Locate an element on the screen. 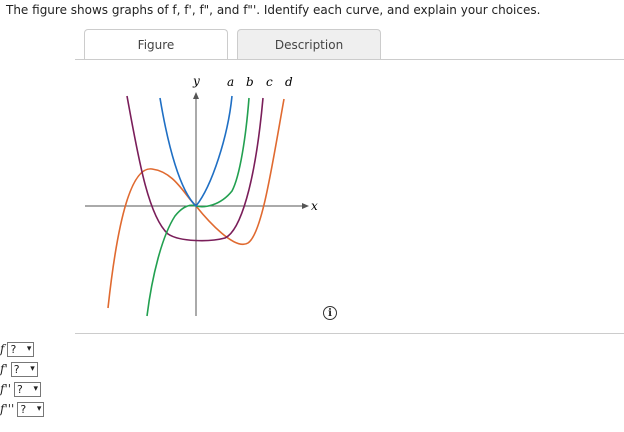 This screenshot has height=432, width=624. answer-select-f-prime: ? ▾ is located at coordinates (24, 369).